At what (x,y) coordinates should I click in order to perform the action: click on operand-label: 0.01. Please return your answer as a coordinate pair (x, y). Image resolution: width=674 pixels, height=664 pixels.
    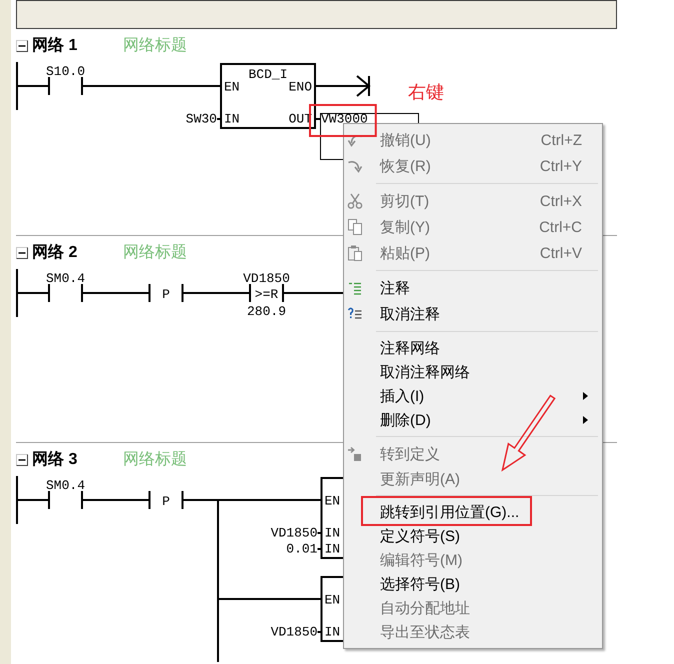
    Looking at the image, I should click on (302, 549).